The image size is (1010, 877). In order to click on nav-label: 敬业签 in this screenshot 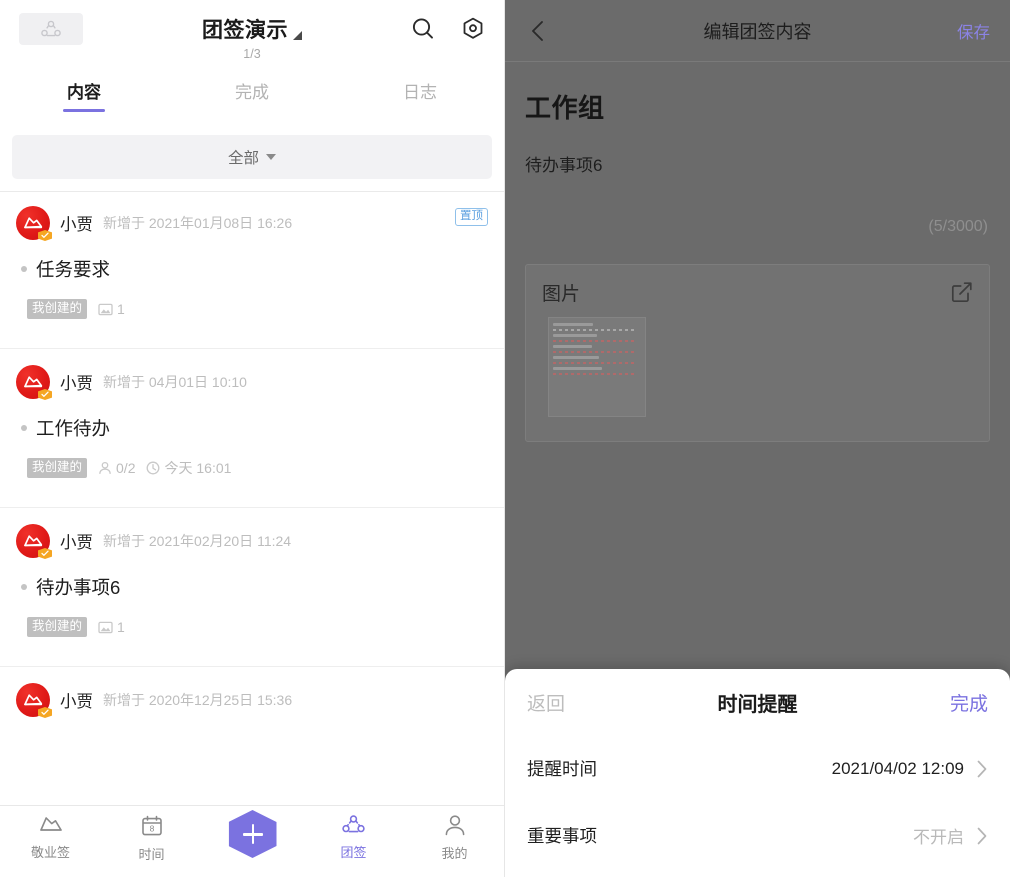, I will do `click(50, 852)`.